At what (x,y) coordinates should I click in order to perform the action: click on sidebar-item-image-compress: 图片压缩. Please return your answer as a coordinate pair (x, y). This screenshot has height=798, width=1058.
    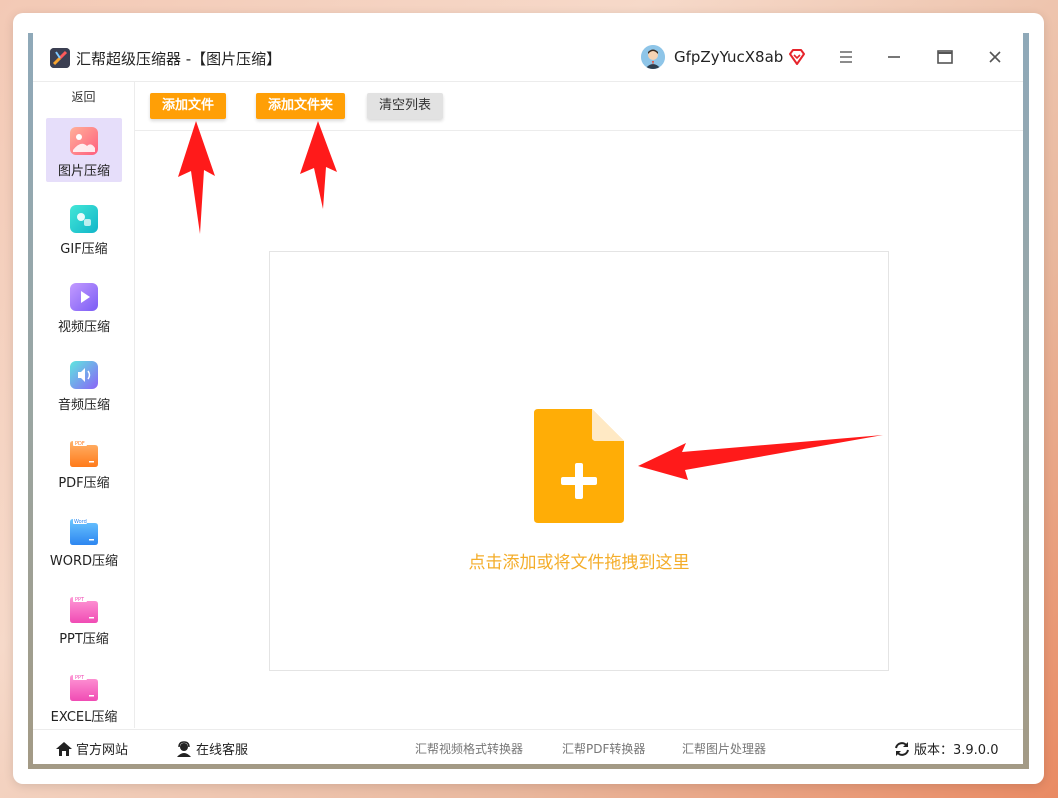
    Looking at the image, I should click on (84, 150).